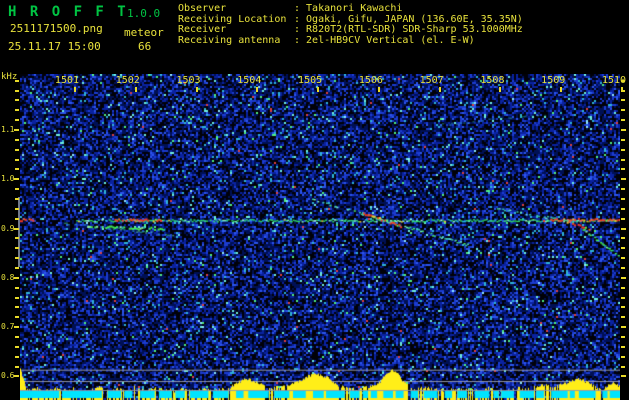 Image resolution: width=629 pixels, height=400 pixels. I want to click on info-label: Receiving antenna, so click(229, 41).